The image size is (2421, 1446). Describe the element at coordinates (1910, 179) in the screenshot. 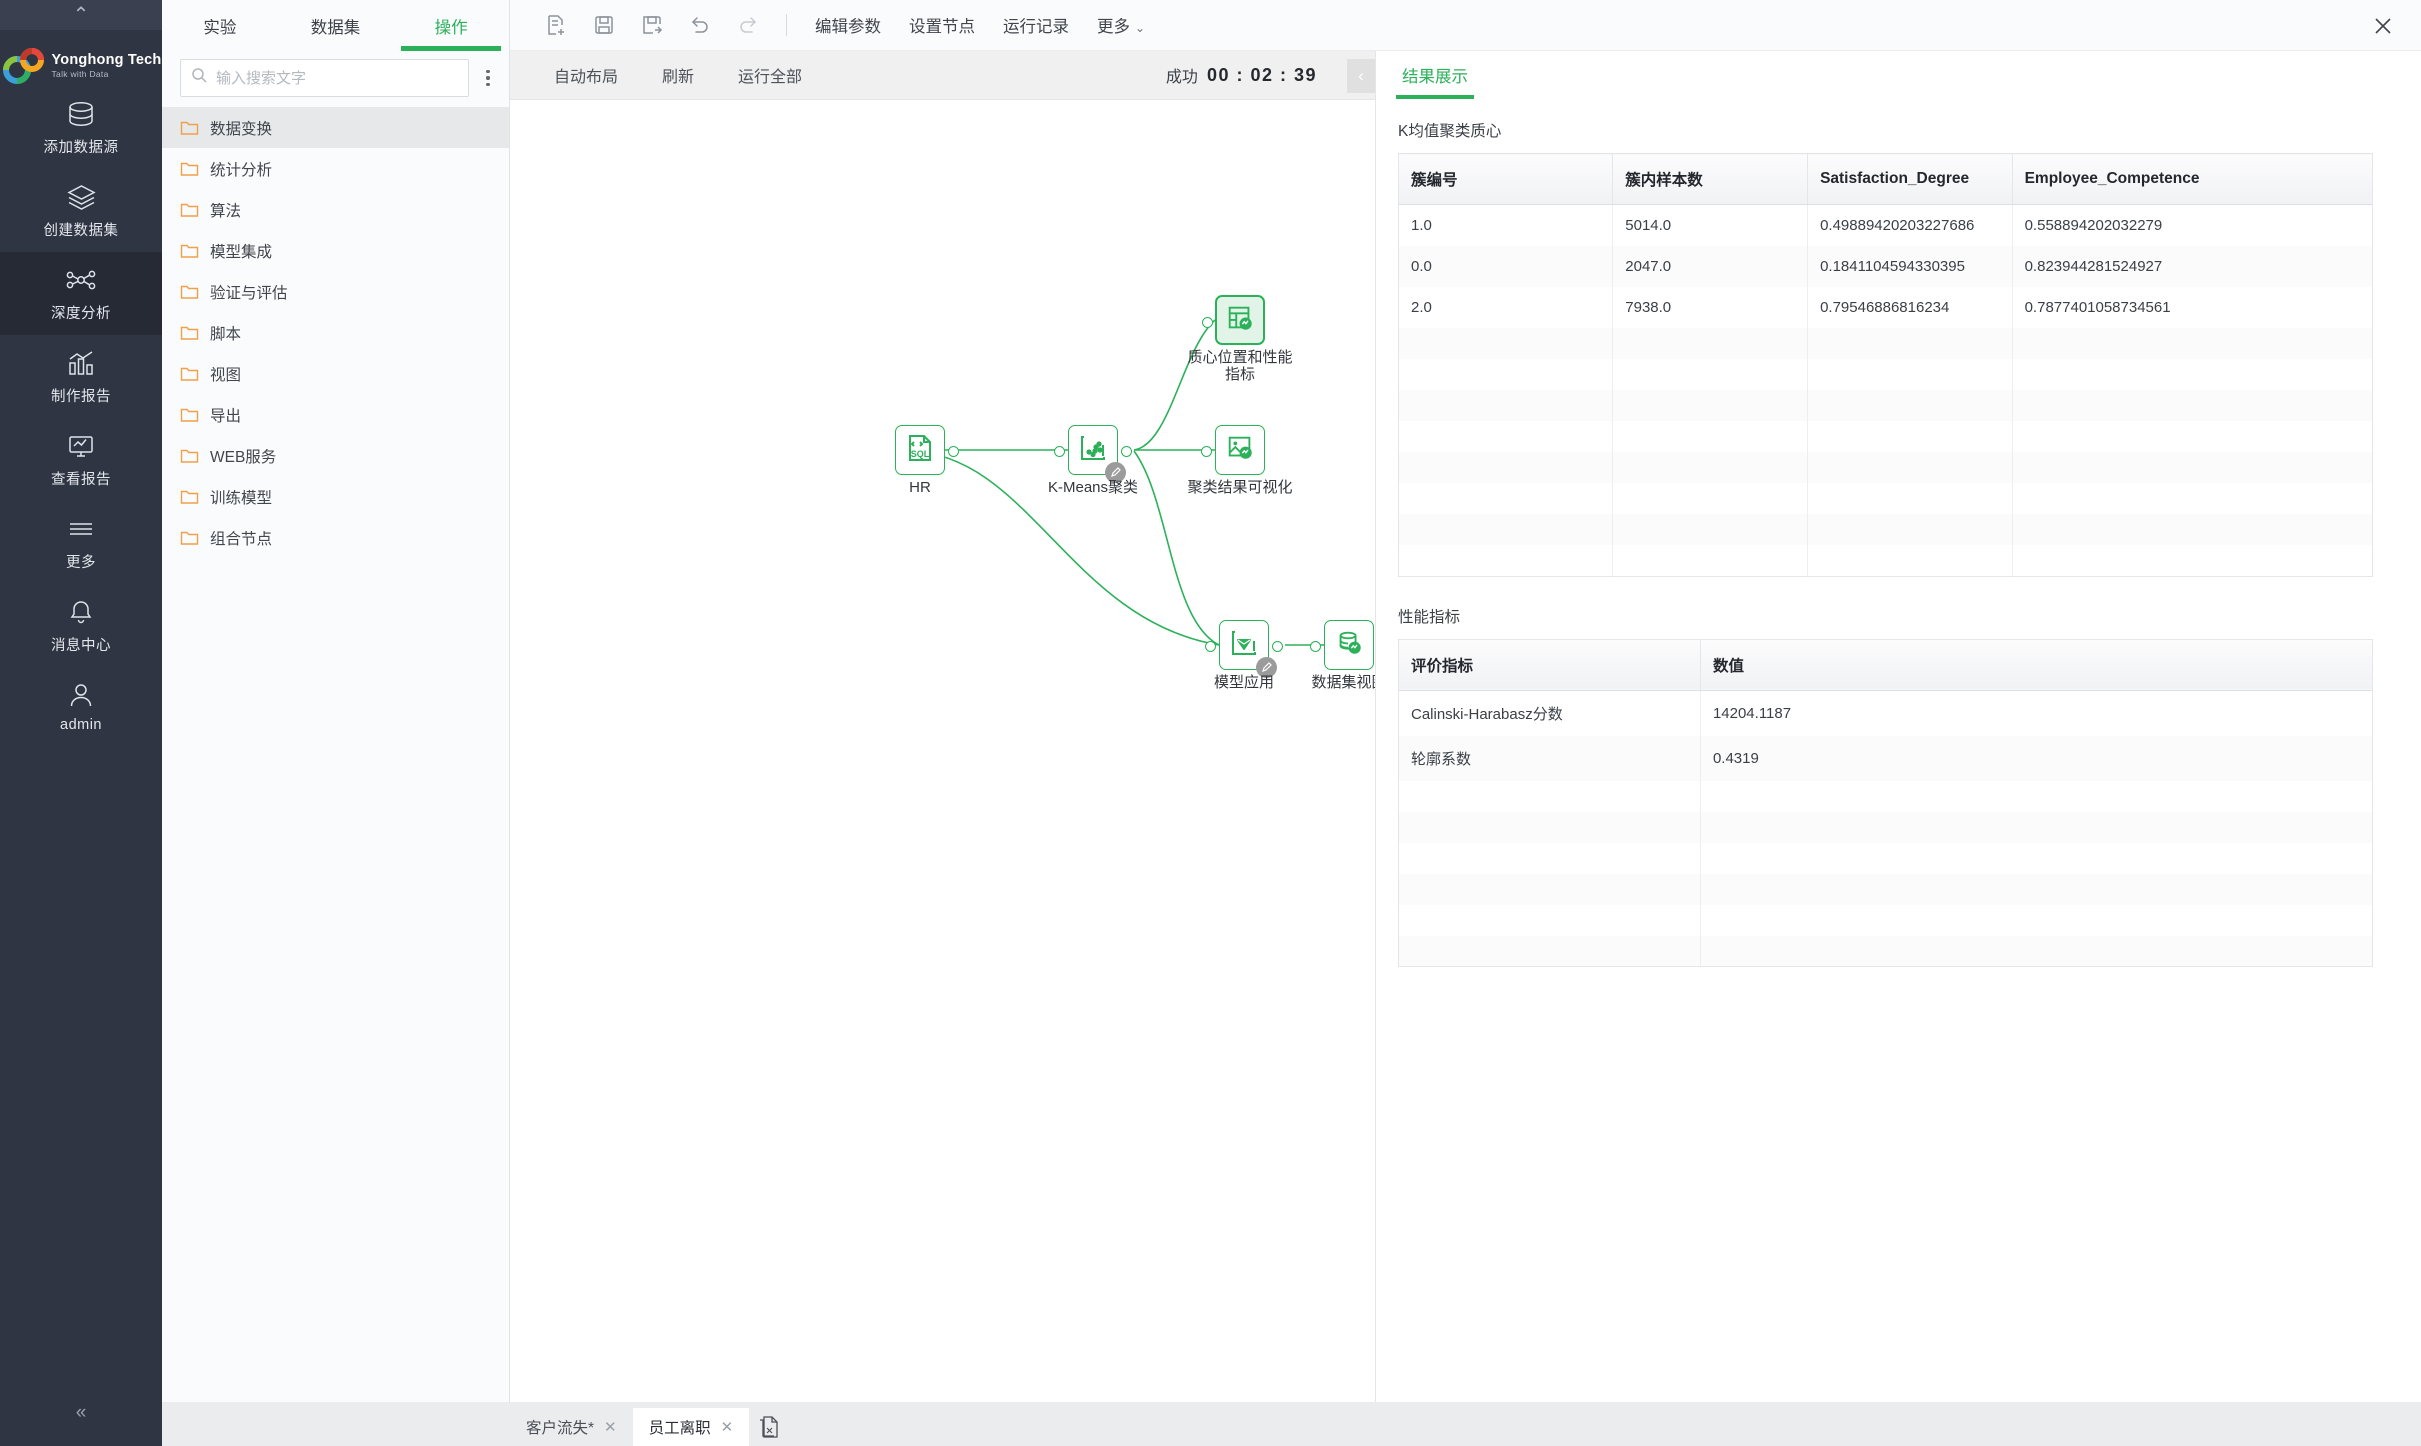

I see `column-header: Satisfaction_Degree` at that location.